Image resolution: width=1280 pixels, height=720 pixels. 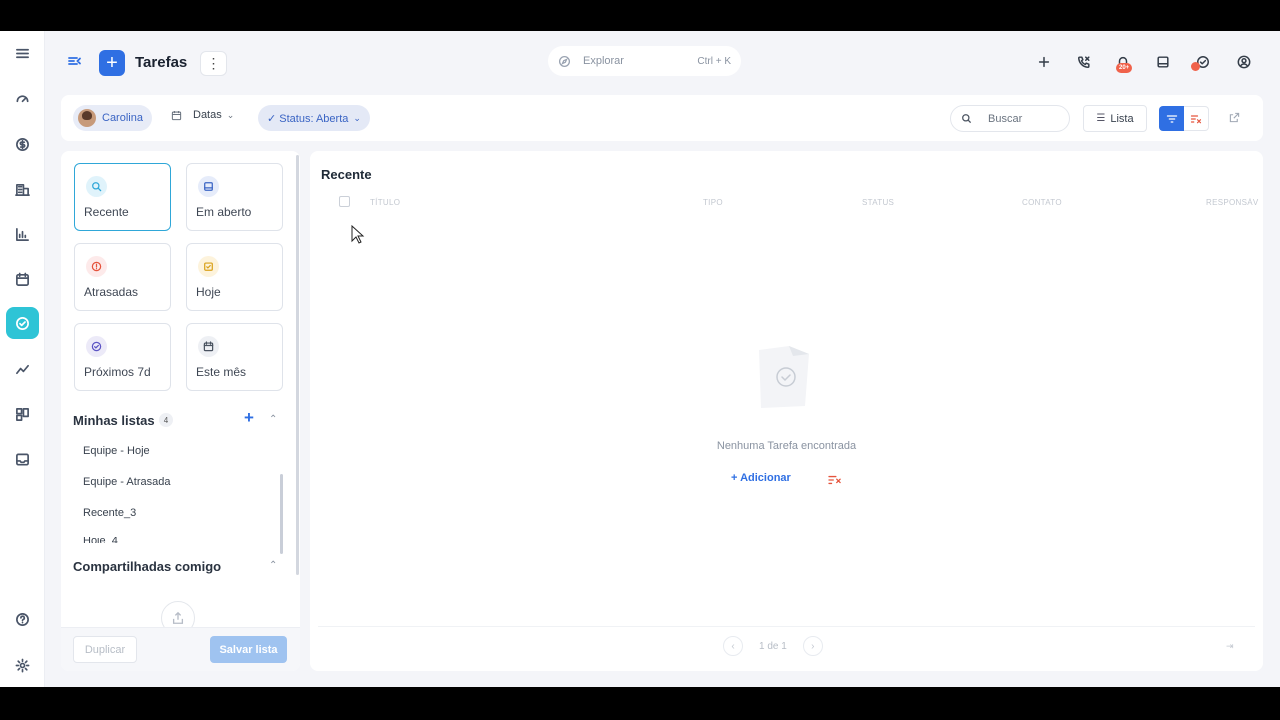 I want to click on filter-icon, so click(x=1171, y=118).